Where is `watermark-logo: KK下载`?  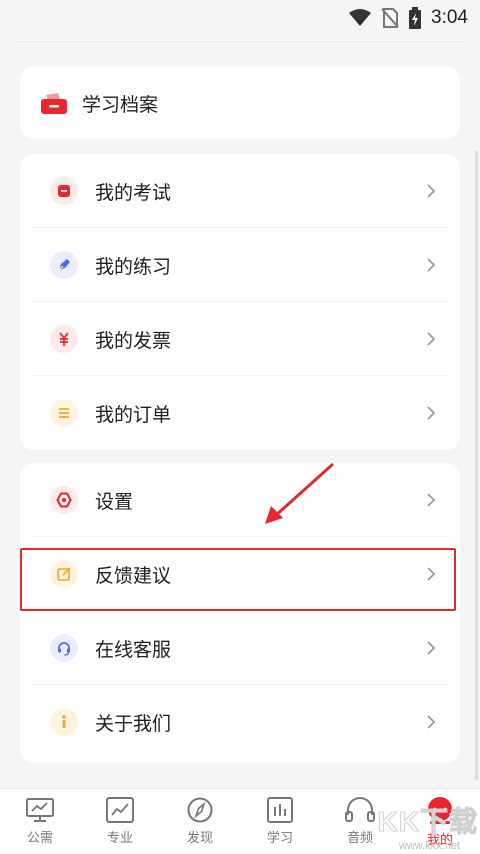 watermark-logo: KK下载 is located at coordinates (427, 822).